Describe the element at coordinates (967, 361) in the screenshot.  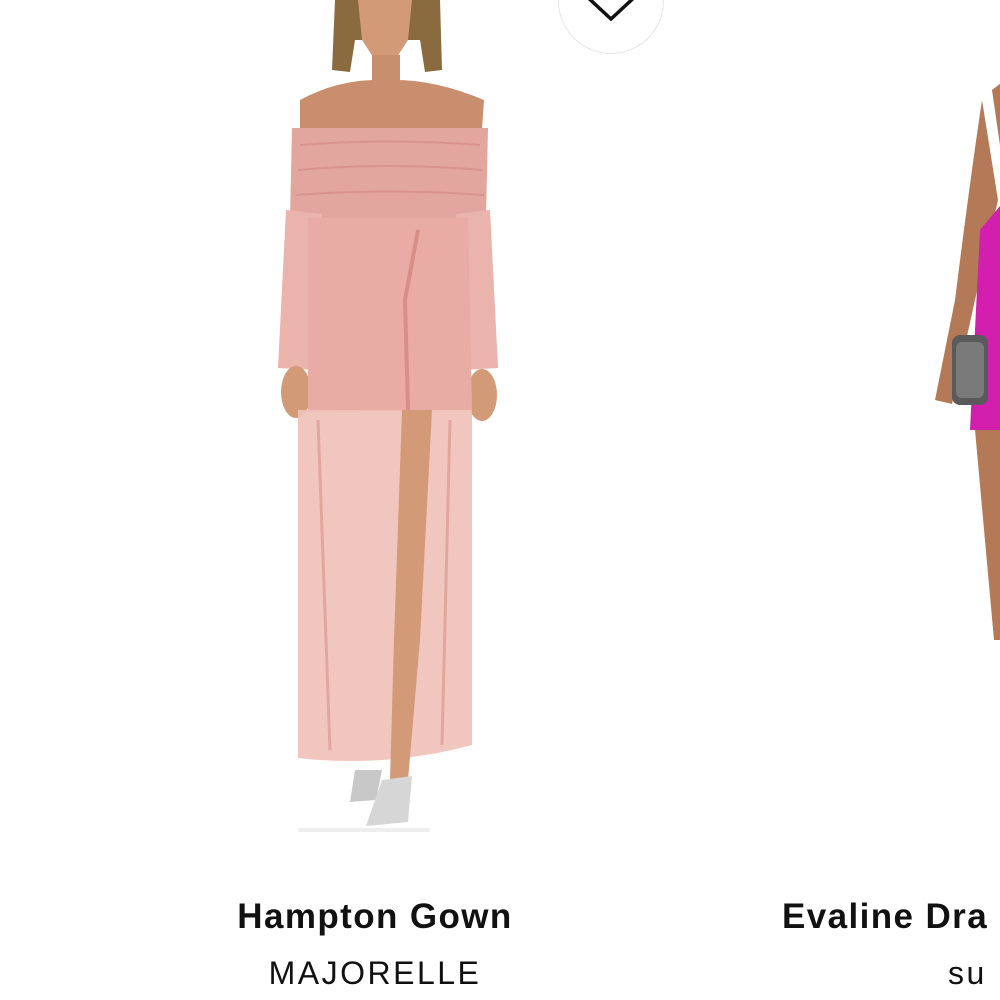
I see `dress-model-illustration` at that location.